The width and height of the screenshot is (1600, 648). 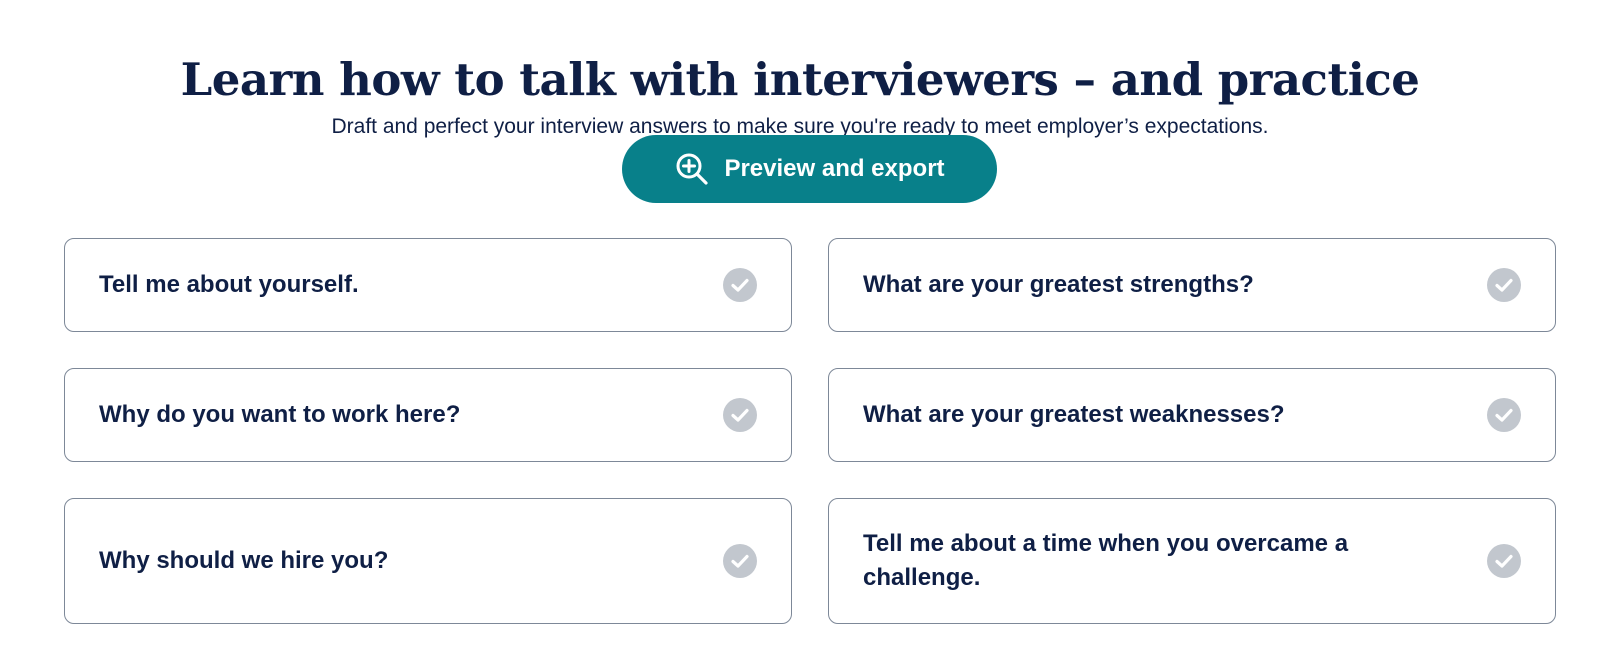 What do you see at coordinates (428, 561) in the screenshot?
I see `question-card-why-hire-you: Why should we hire you?` at bounding box center [428, 561].